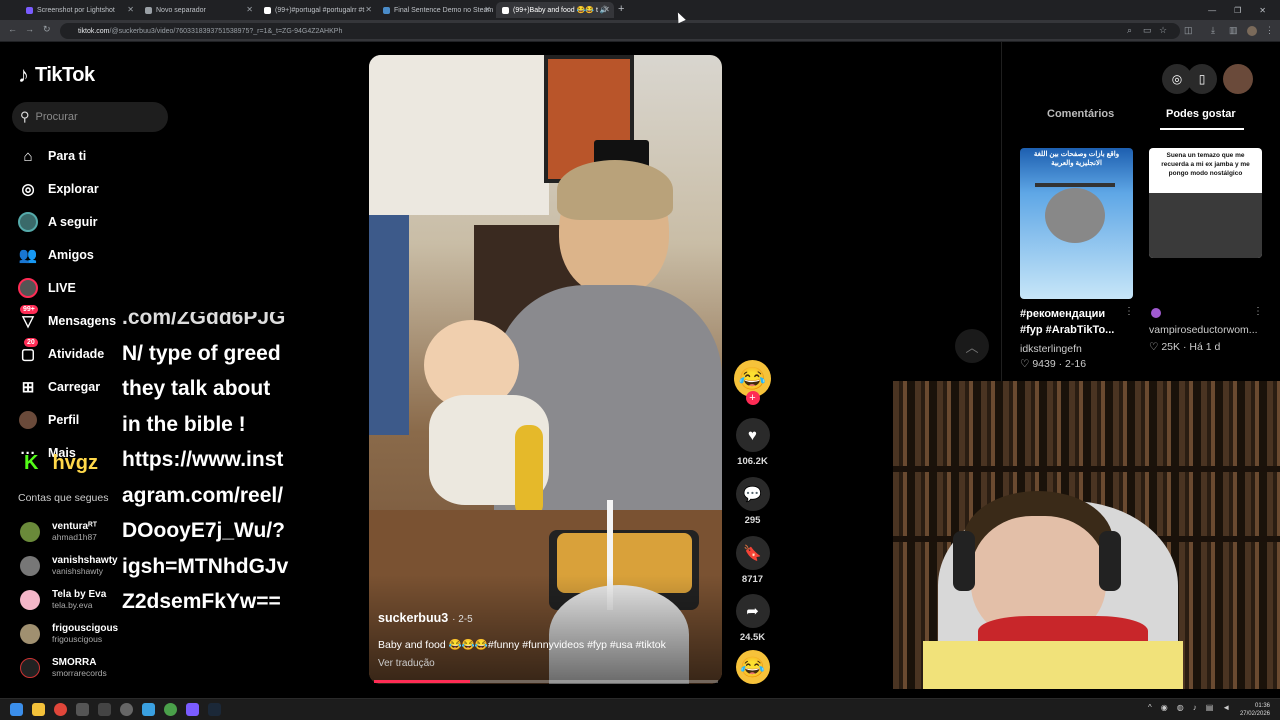 The height and width of the screenshot is (720, 1280). Describe the element at coordinates (192, 709) in the screenshot. I see `discord-icon` at that location.